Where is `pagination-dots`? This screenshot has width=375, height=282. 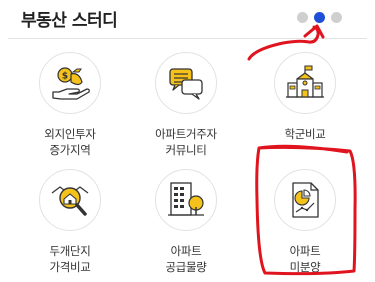
pagination-dots is located at coordinates (319, 17).